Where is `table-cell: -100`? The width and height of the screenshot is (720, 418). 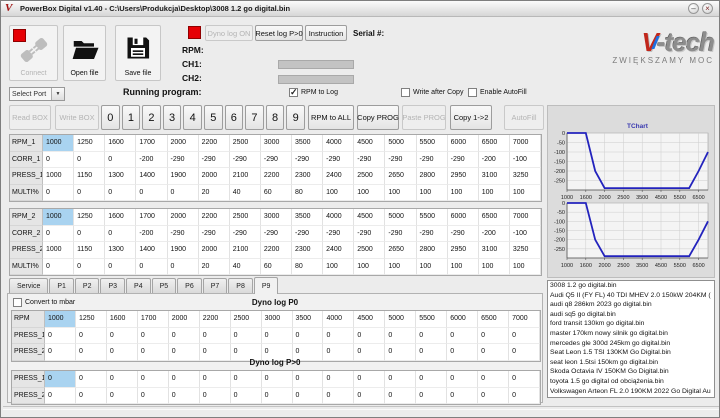
table-cell: -100 is located at coordinates (525, 233).